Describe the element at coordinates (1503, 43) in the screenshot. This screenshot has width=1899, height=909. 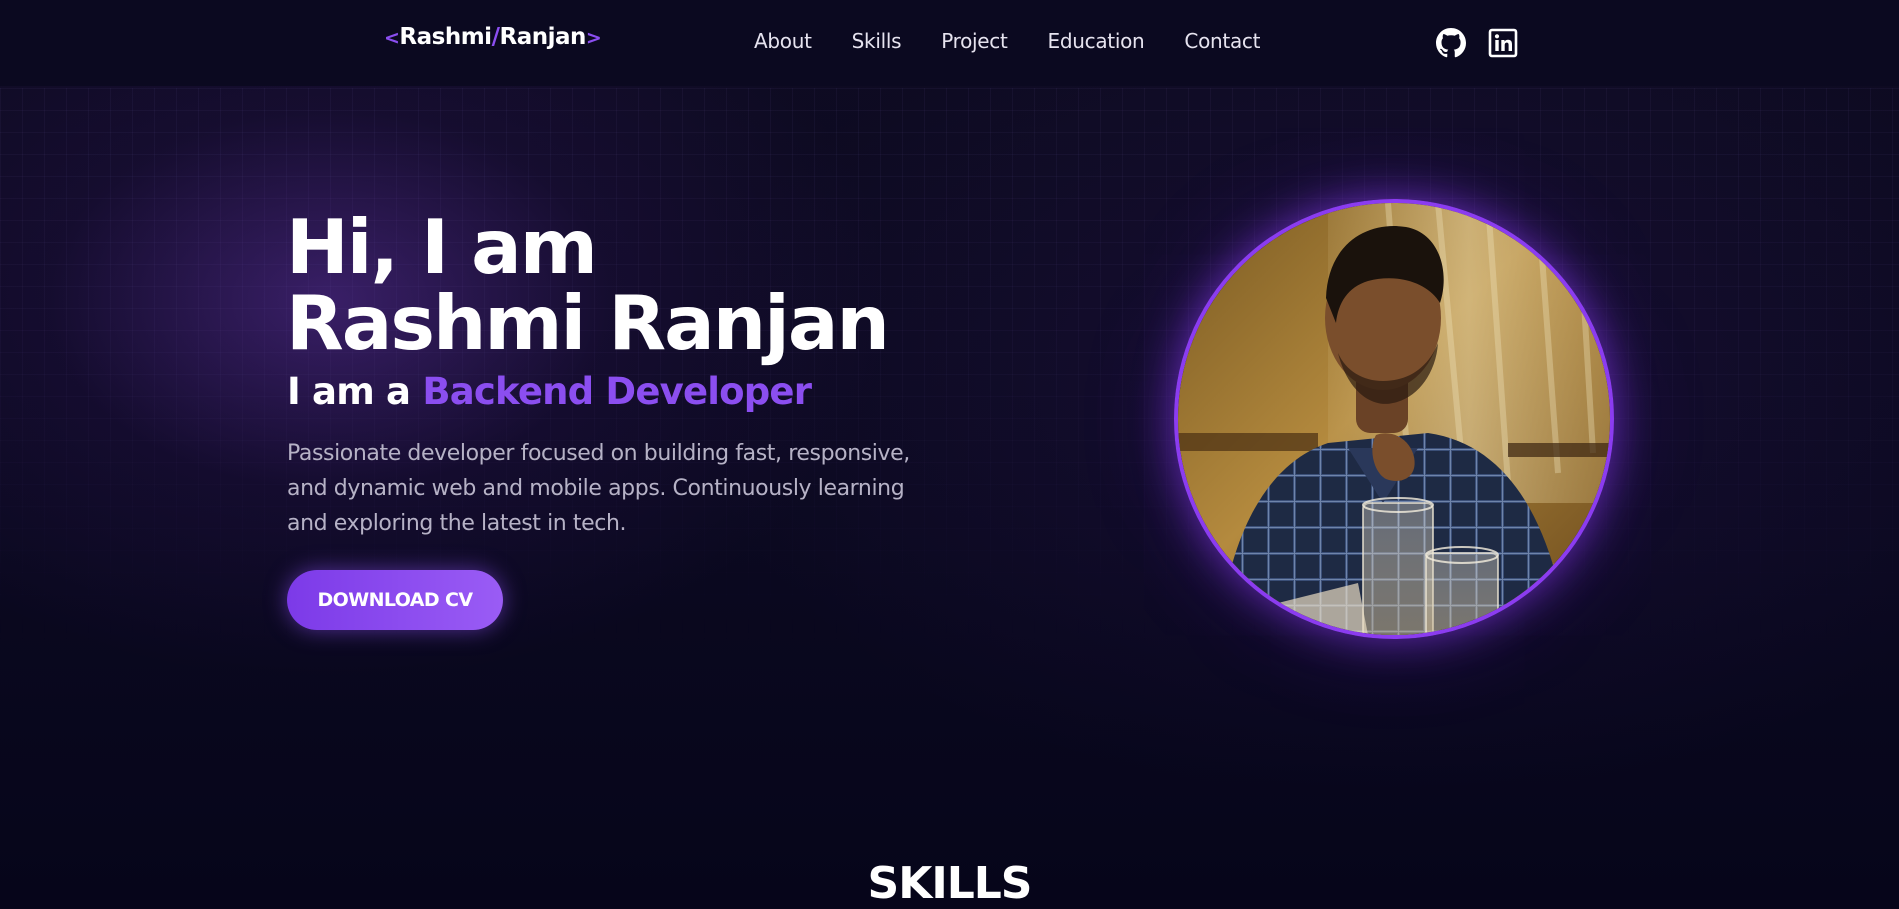
I see `linkedin-icon` at that location.